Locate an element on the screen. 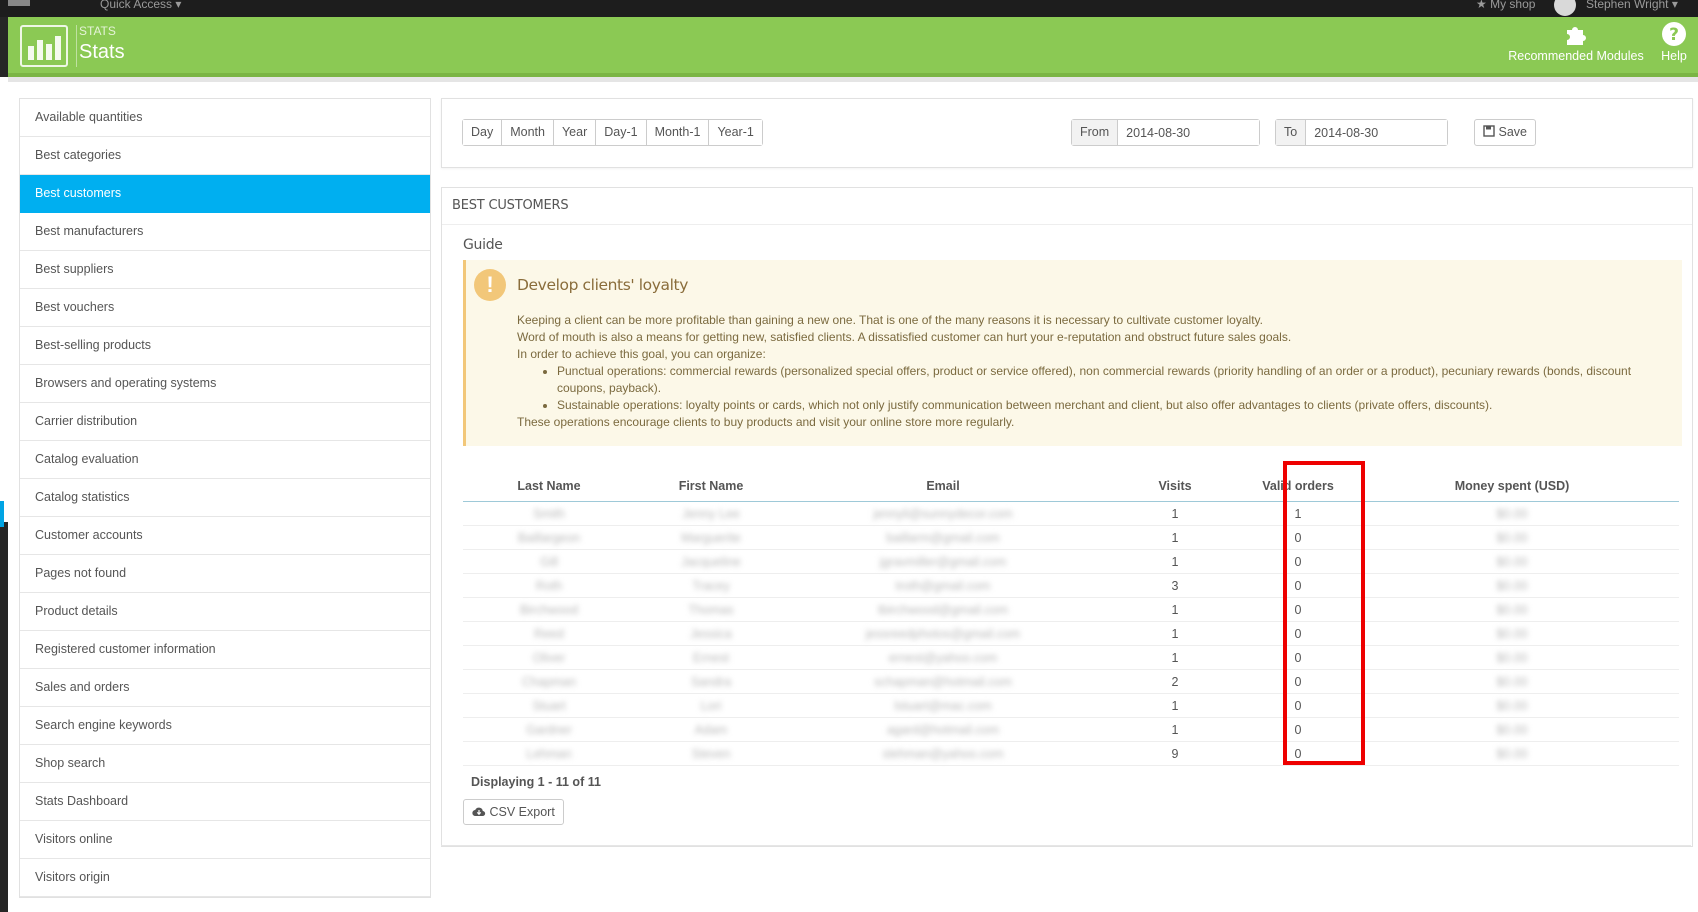 This screenshot has height=912, width=1698. period-button-day: Day is located at coordinates (483, 132).